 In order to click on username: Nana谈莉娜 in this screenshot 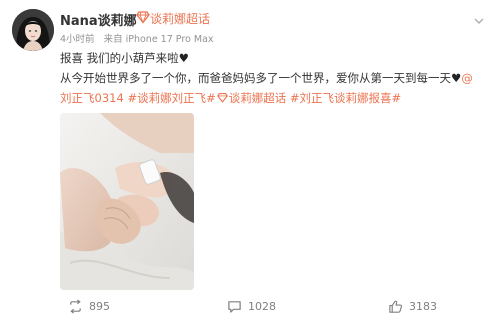, I will do `click(98, 19)`.